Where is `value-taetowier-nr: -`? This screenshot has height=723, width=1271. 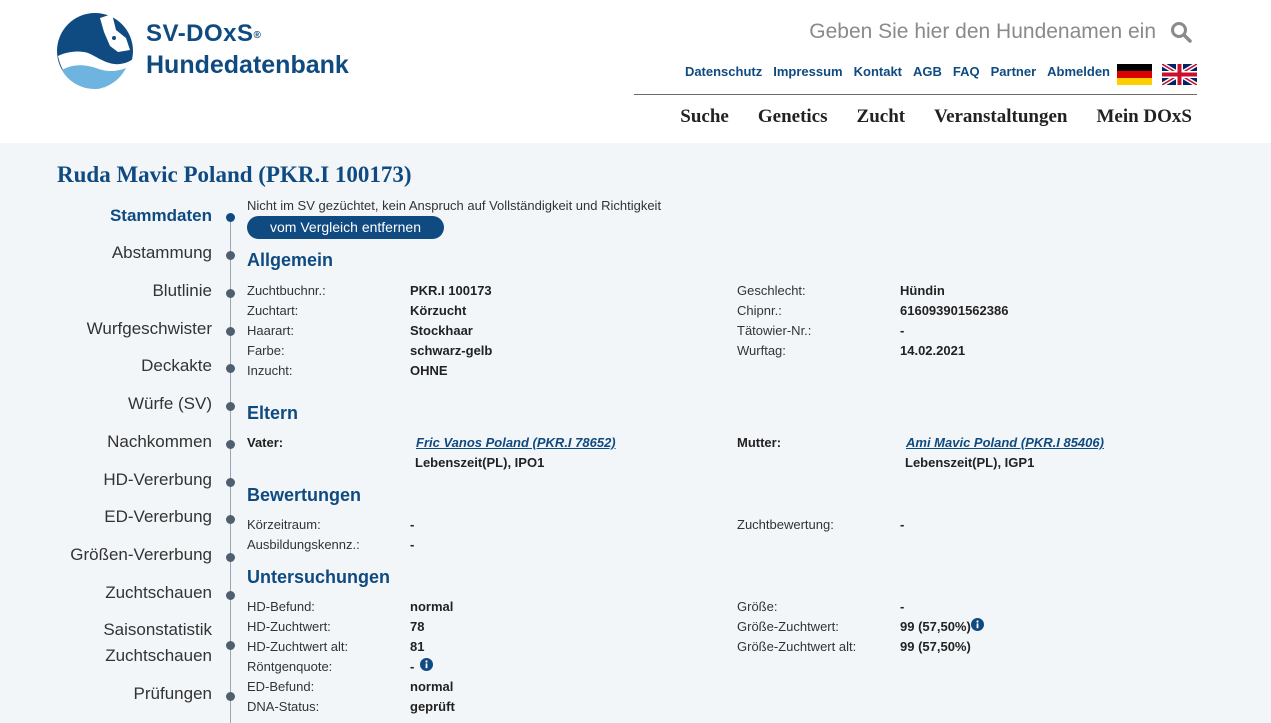
value-taetowier-nr: - is located at coordinates (902, 330).